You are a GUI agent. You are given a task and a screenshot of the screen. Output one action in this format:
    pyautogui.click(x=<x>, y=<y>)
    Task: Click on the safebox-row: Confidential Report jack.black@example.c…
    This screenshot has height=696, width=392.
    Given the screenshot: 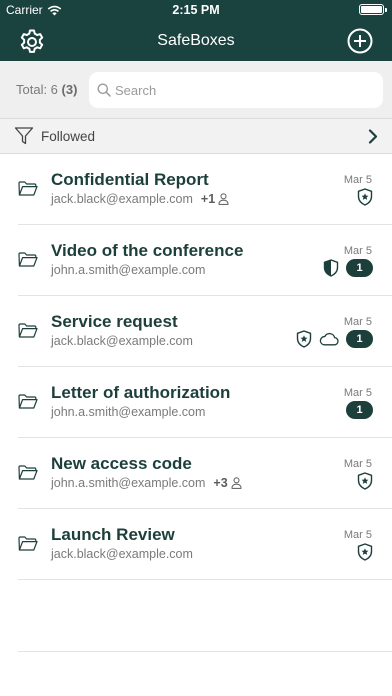 What is the action you would take?
    pyautogui.click(x=205, y=189)
    